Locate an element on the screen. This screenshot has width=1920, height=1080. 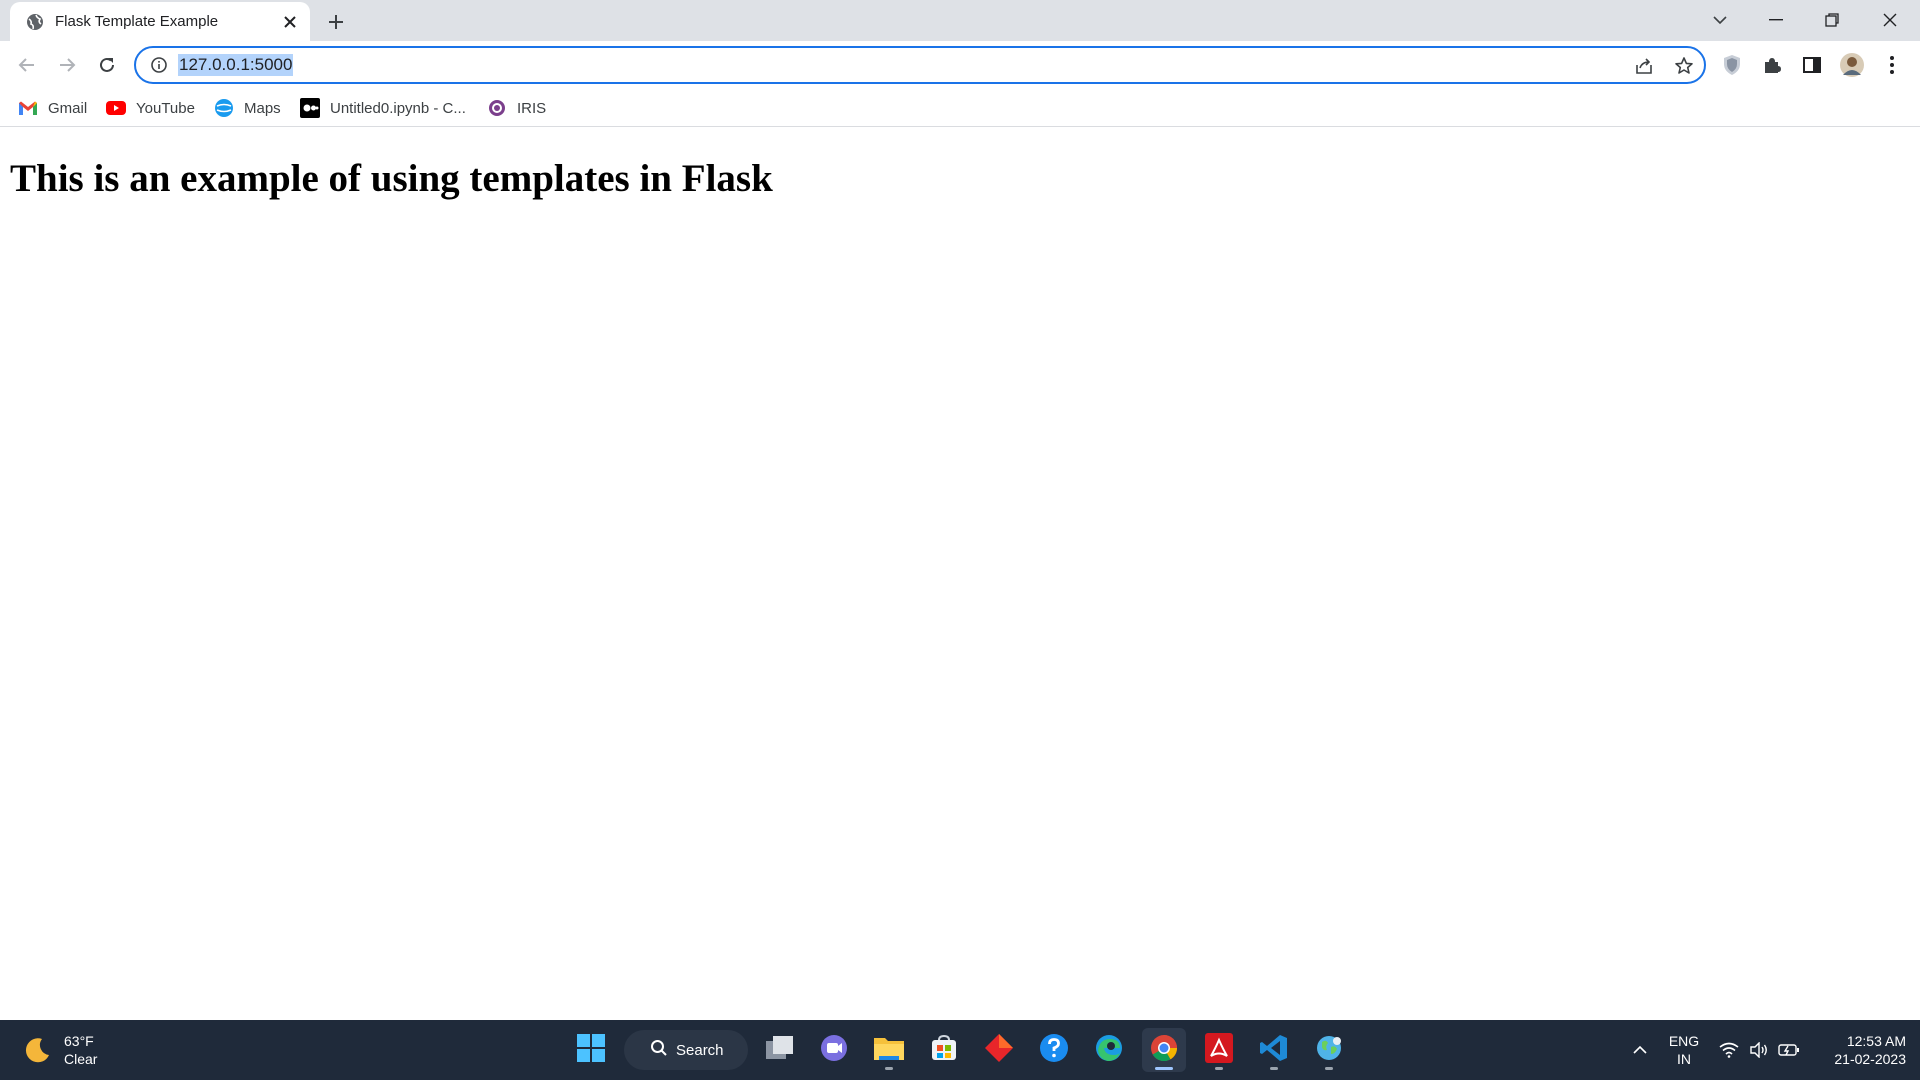
taskbar-search: Search is located at coordinates (686, 1050).